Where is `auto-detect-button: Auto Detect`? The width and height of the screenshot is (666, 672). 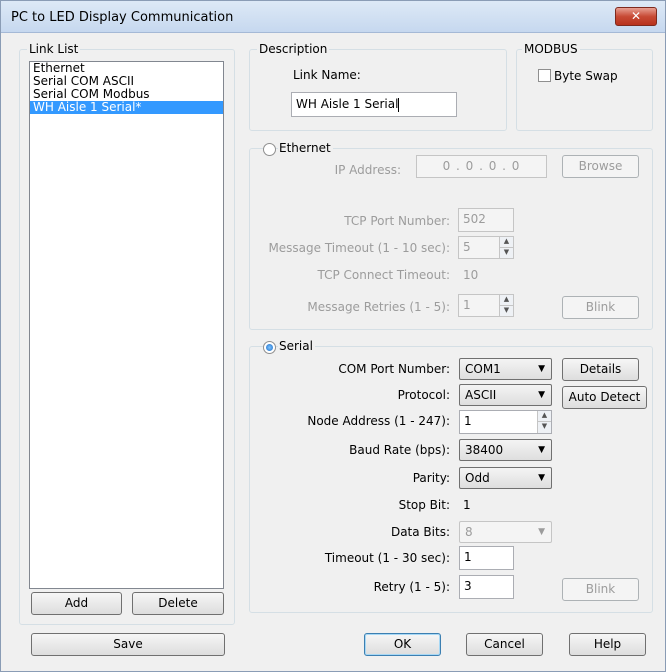 auto-detect-button: Auto Detect is located at coordinates (604, 397).